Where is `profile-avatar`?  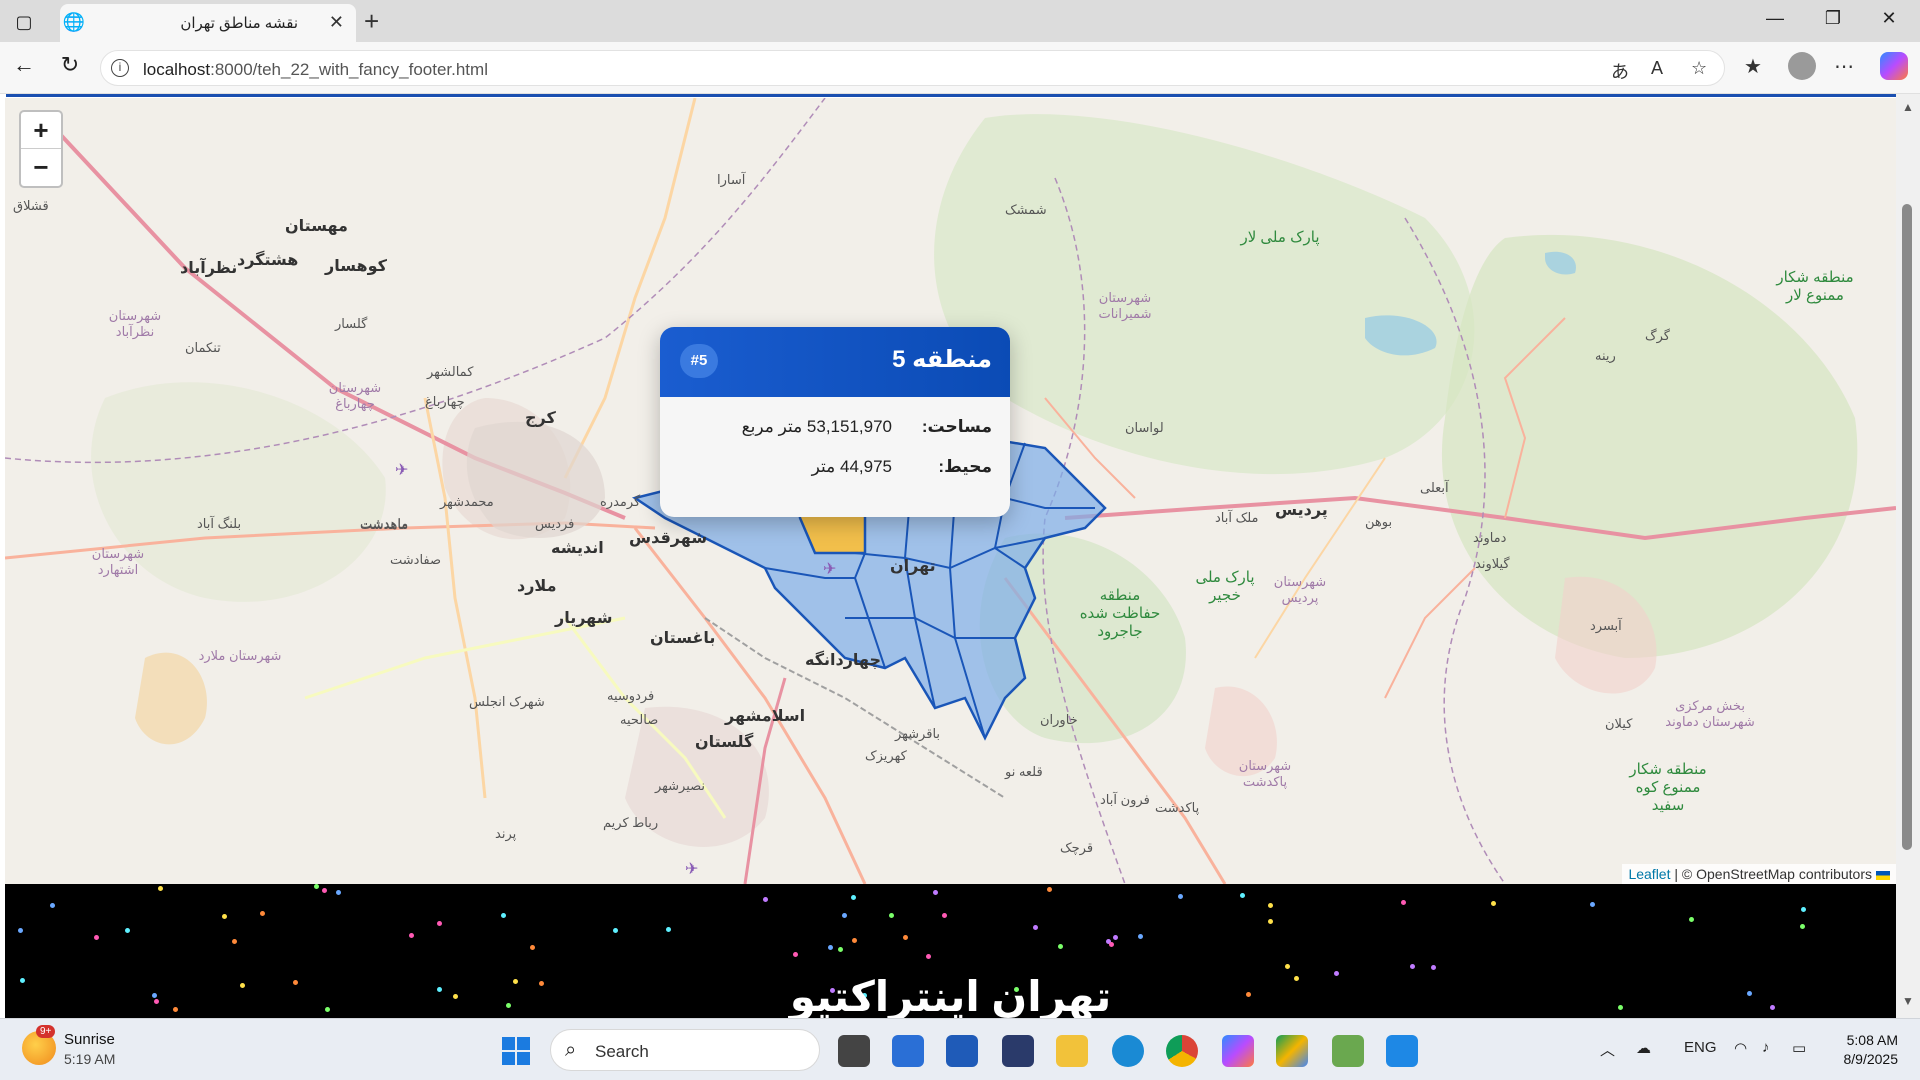 profile-avatar is located at coordinates (1802, 66).